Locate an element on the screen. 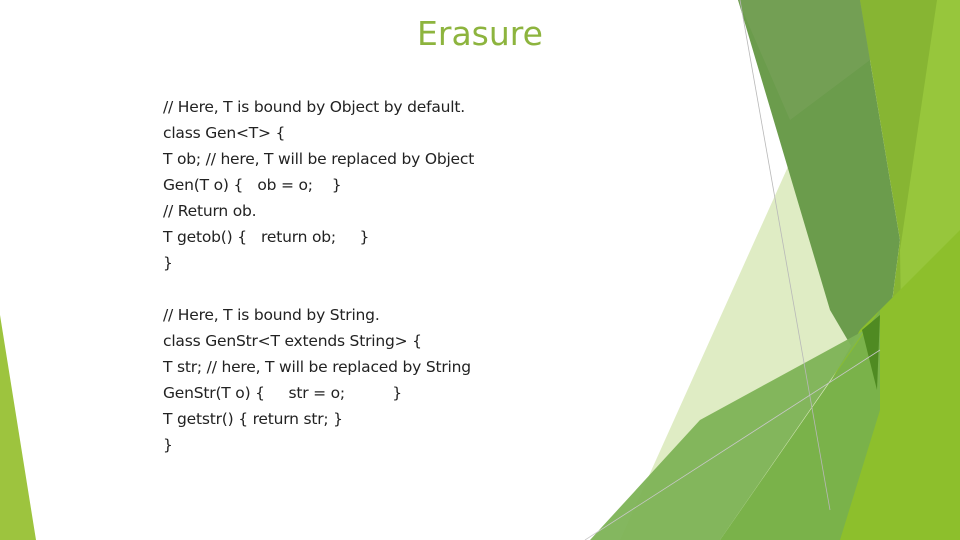 This screenshot has height=540, width=960. left-accent-shape is located at coordinates (18, 427).